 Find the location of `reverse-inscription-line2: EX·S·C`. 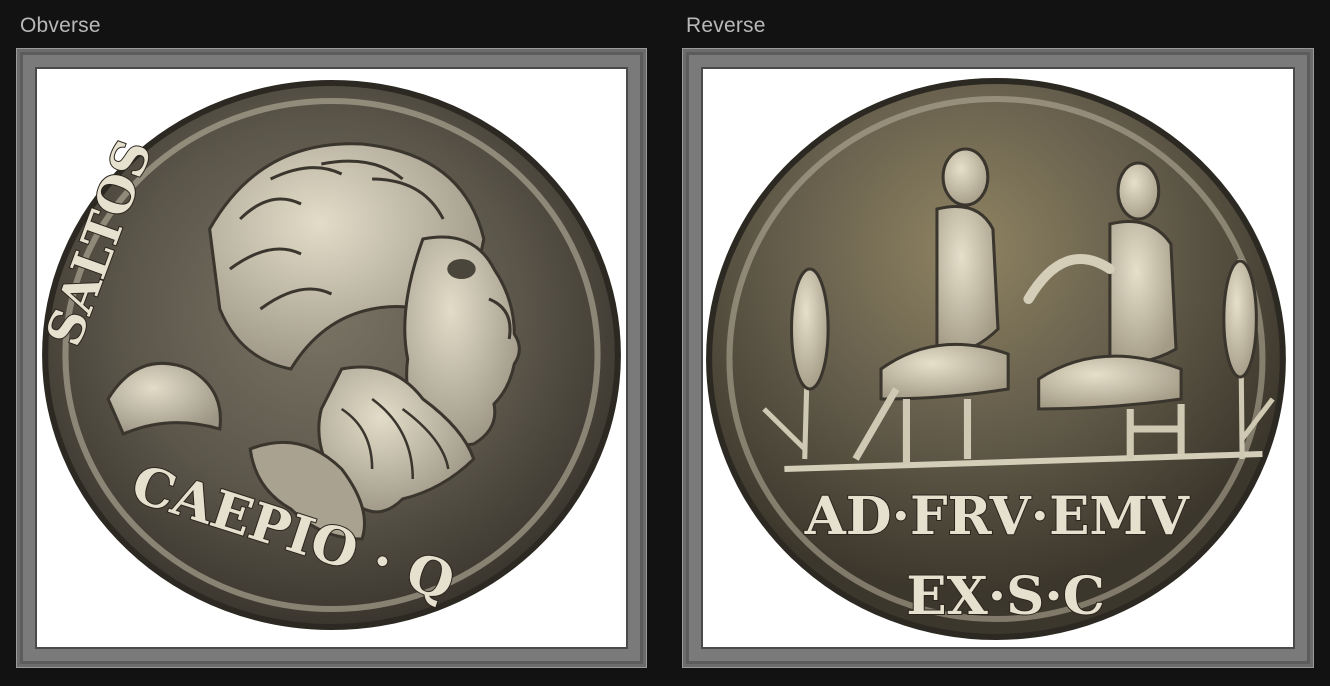

reverse-inscription-line2: EX·S·C is located at coordinates (1005, 596).